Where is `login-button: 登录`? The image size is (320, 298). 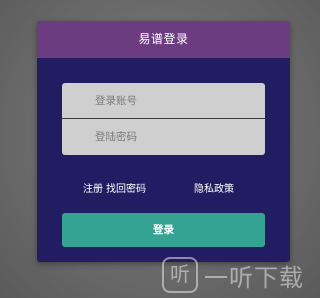
login-button: 登录 is located at coordinates (163, 230).